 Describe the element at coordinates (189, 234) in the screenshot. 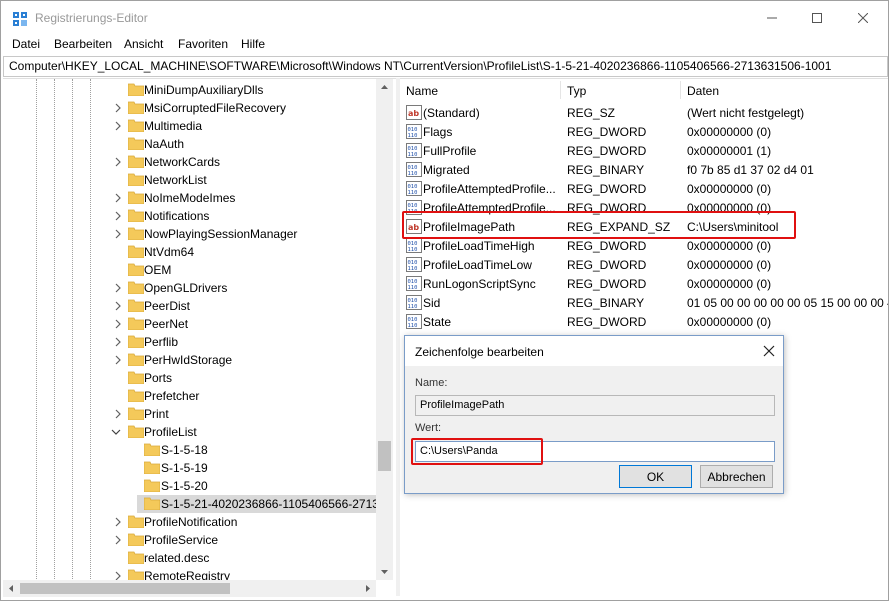

I see `tree-item: NowPlayingSessionManager` at that location.